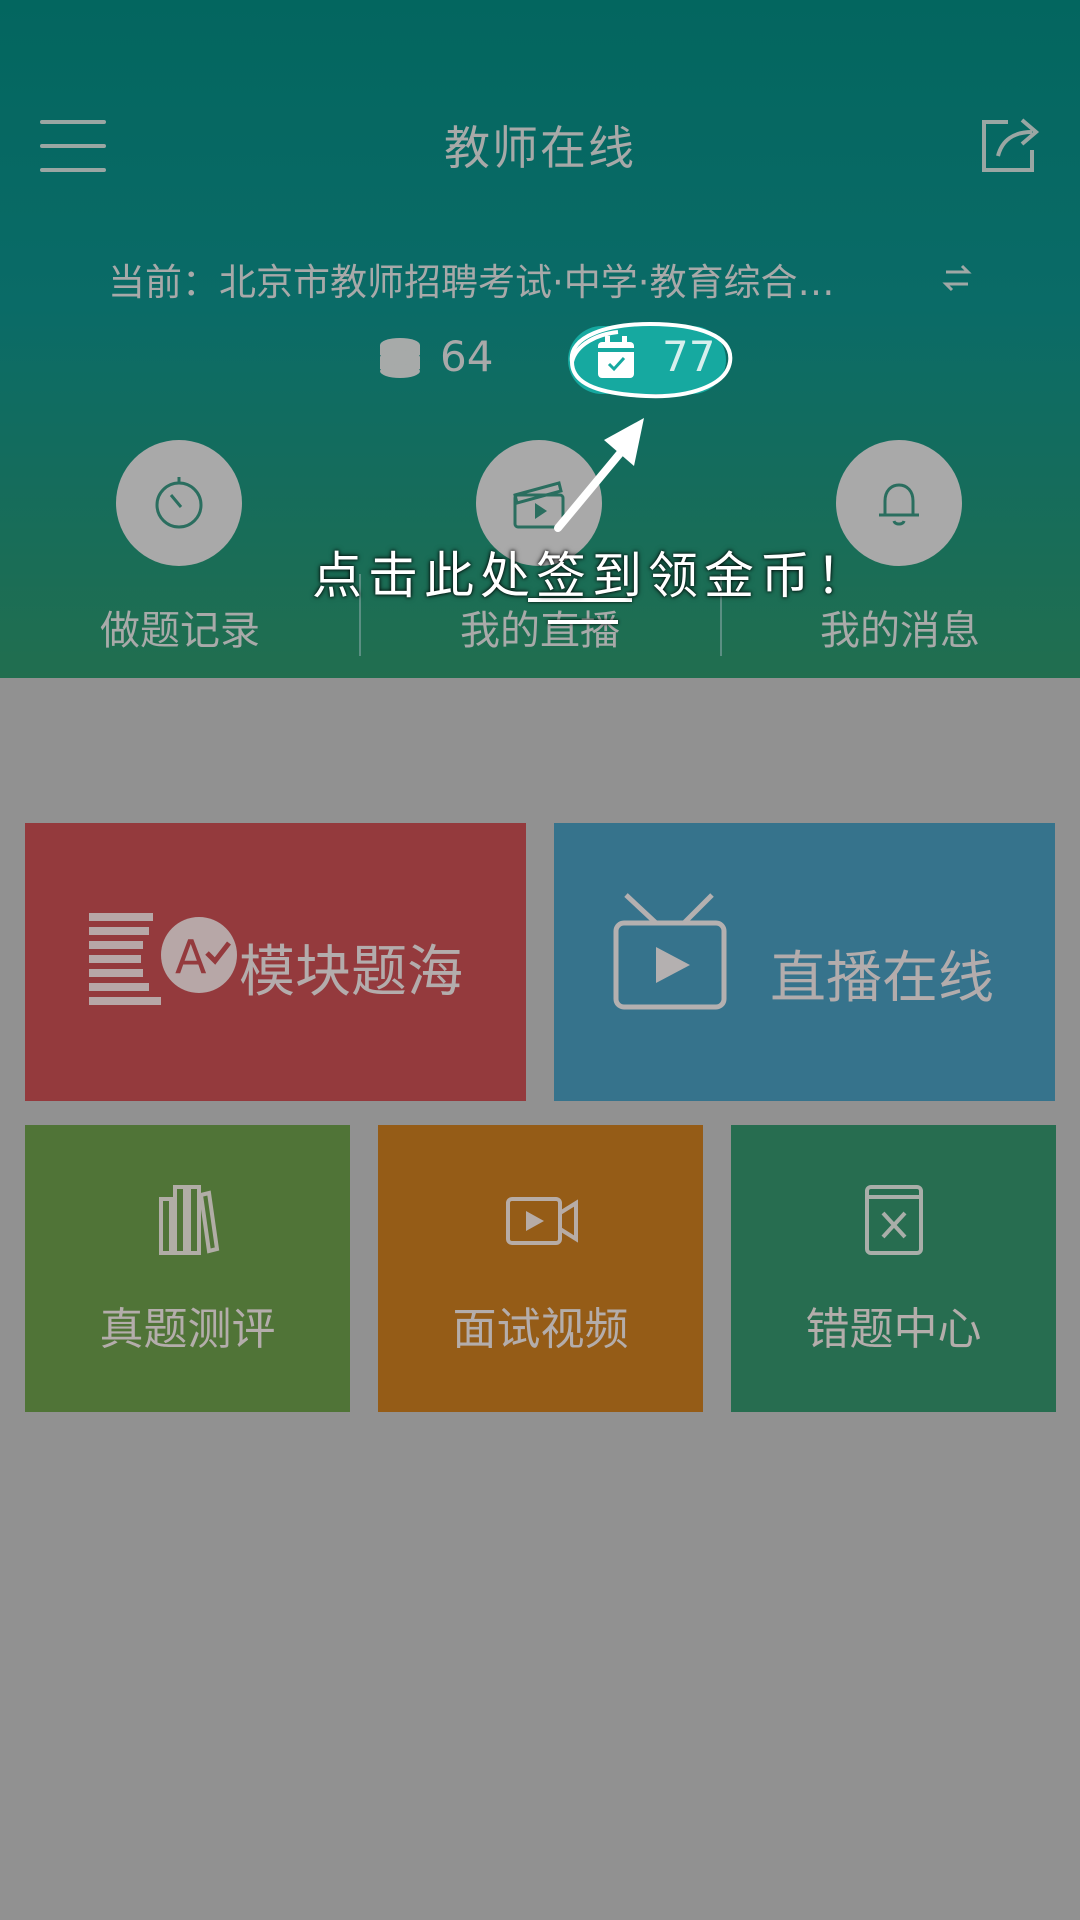  What do you see at coordinates (616, 357) in the screenshot?
I see `calendar-check-icon` at bounding box center [616, 357].